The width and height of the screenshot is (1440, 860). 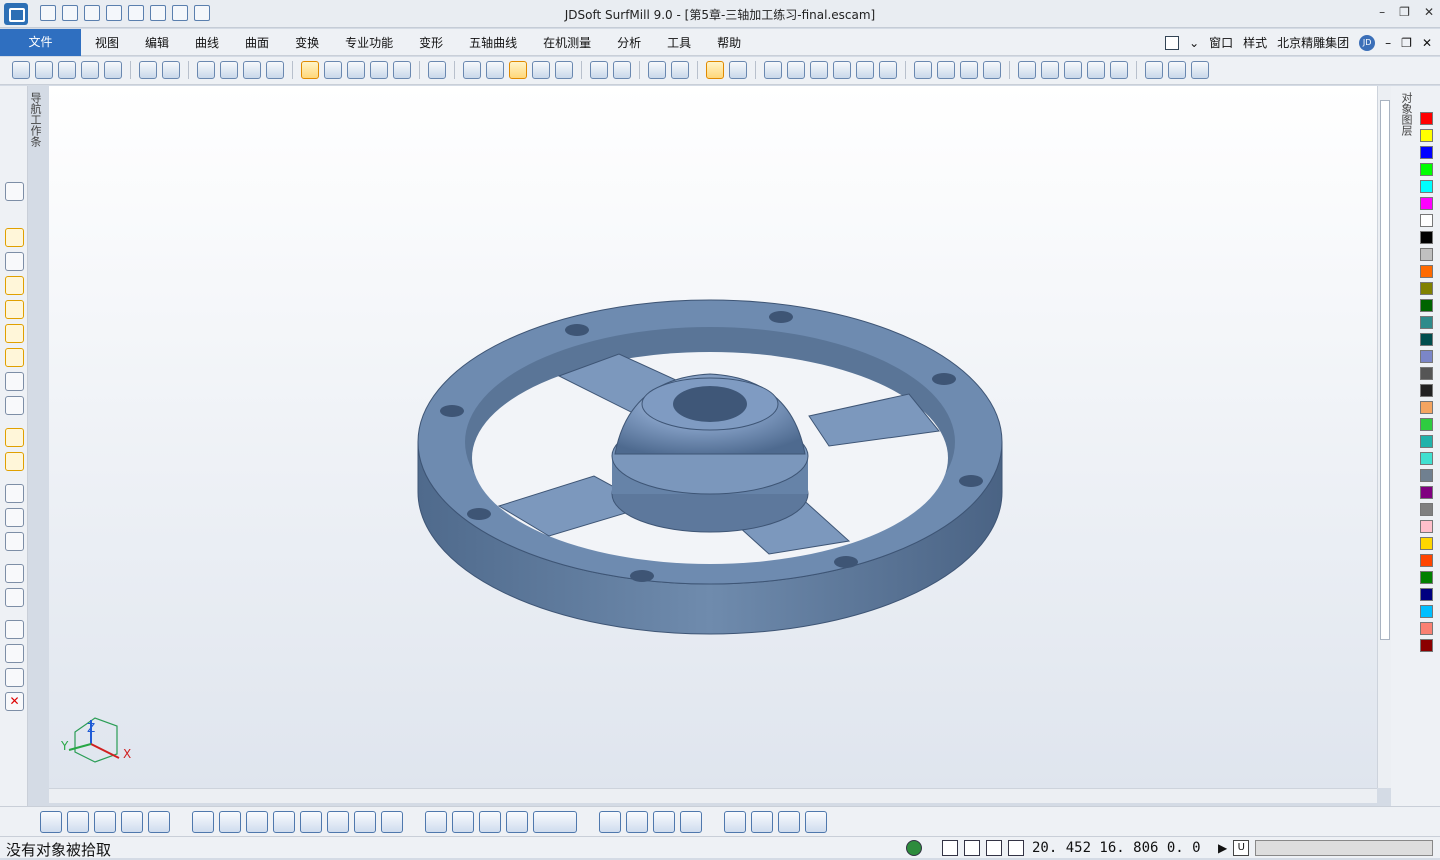 I want to click on new-icon, so click(x=21, y=70).